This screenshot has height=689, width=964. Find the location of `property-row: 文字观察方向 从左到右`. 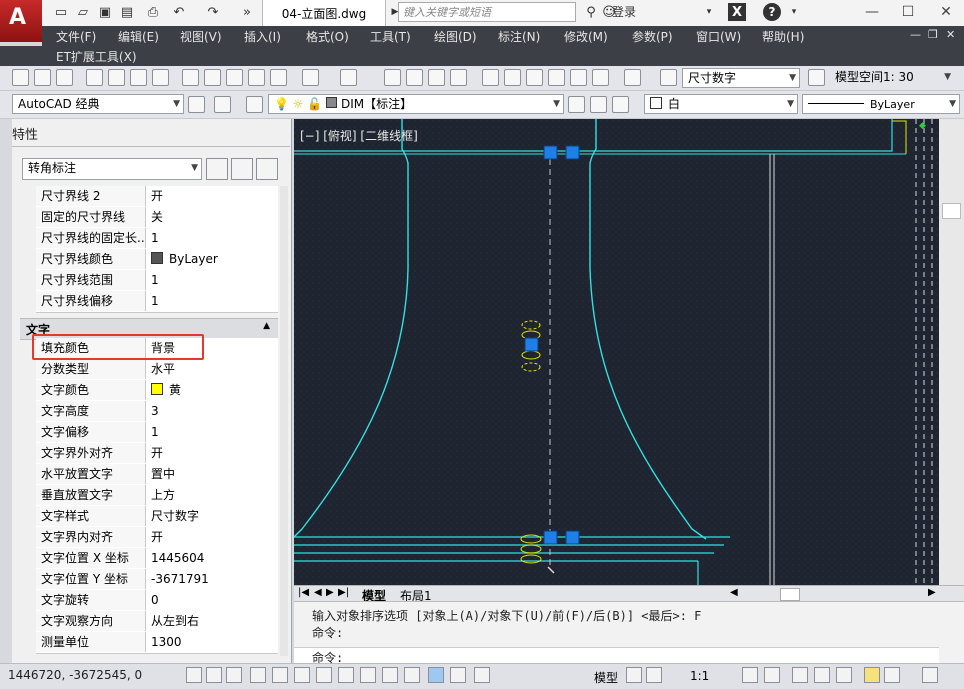

property-row: 文字观察方向 从左到右 is located at coordinates (157, 622).